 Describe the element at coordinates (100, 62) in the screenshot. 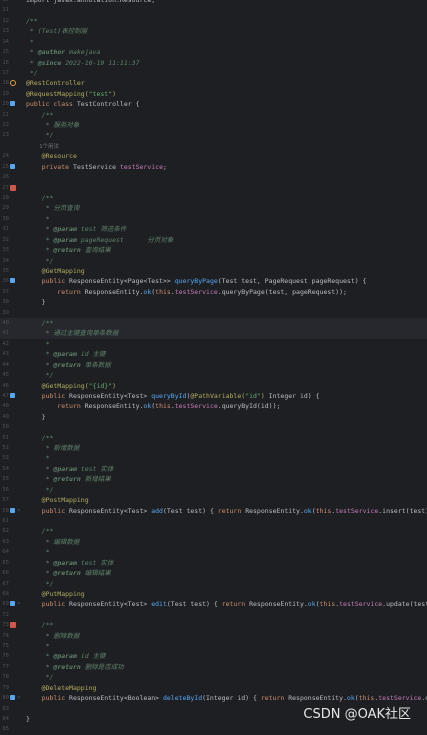

I see `code-token: 2022-10-19 11:11:37` at that location.